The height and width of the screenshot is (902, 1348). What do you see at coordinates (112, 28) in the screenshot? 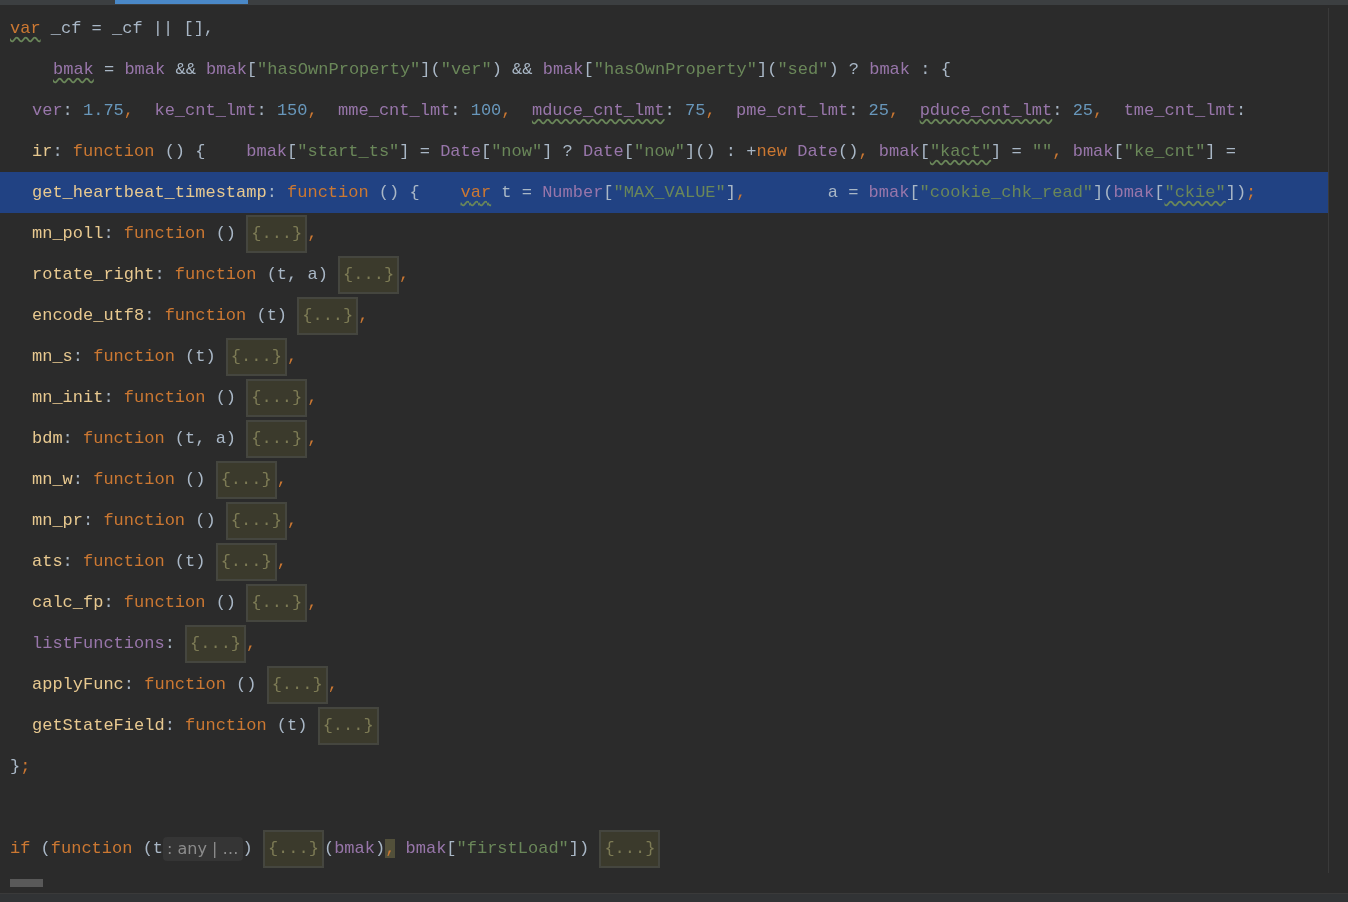
I see `code-text: var _cf = _cf || [],` at bounding box center [112, 28].